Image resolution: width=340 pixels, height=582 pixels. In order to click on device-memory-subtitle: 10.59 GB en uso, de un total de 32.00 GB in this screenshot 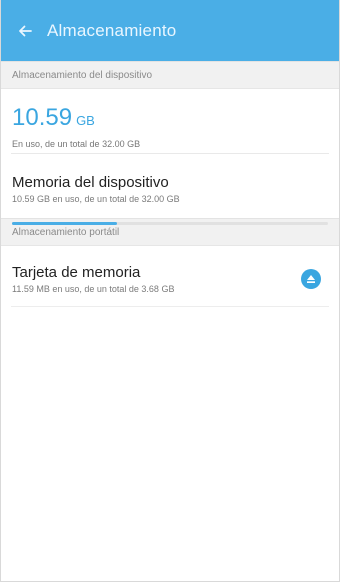, I will do `click(96, 199)`.